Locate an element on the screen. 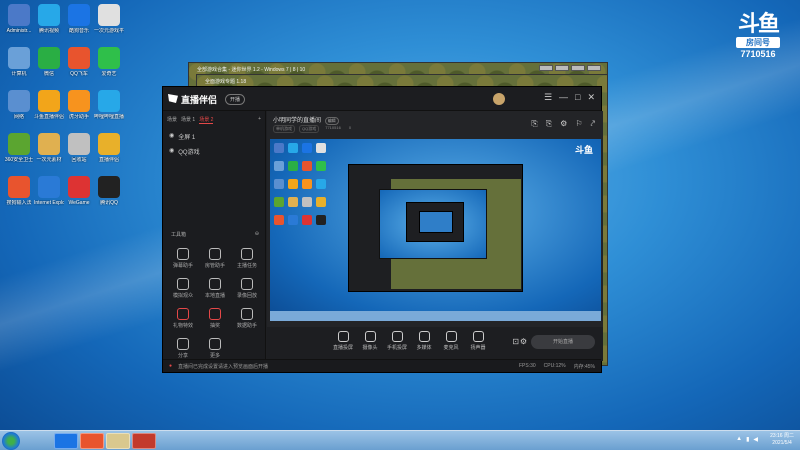 The height and width of the screenshot is (450, 800). collapse-icon: ⊖ is located at coordinates (257, 234).